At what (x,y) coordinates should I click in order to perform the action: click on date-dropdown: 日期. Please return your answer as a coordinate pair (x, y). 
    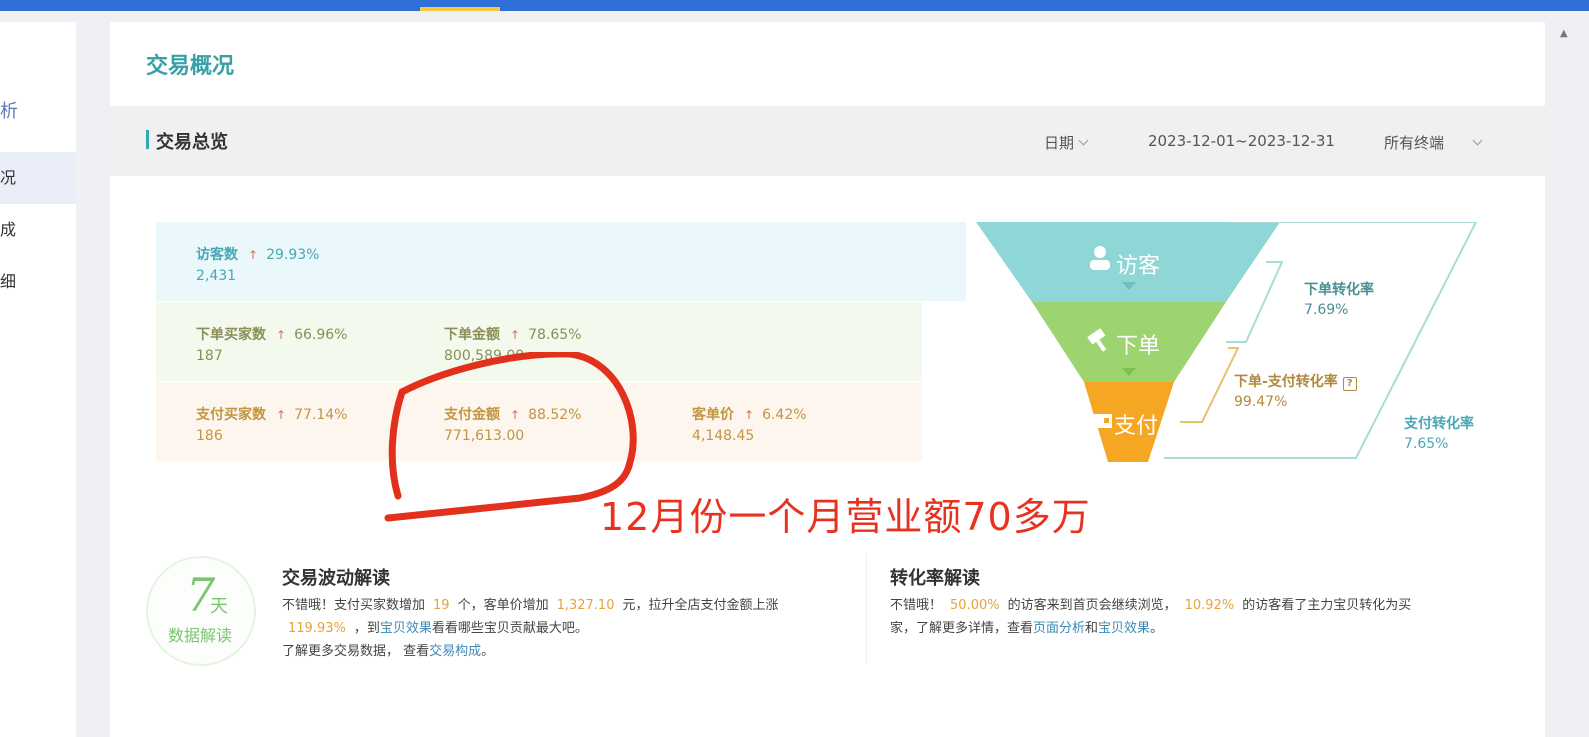
    Looking at the image, I should click on (1066, 142).